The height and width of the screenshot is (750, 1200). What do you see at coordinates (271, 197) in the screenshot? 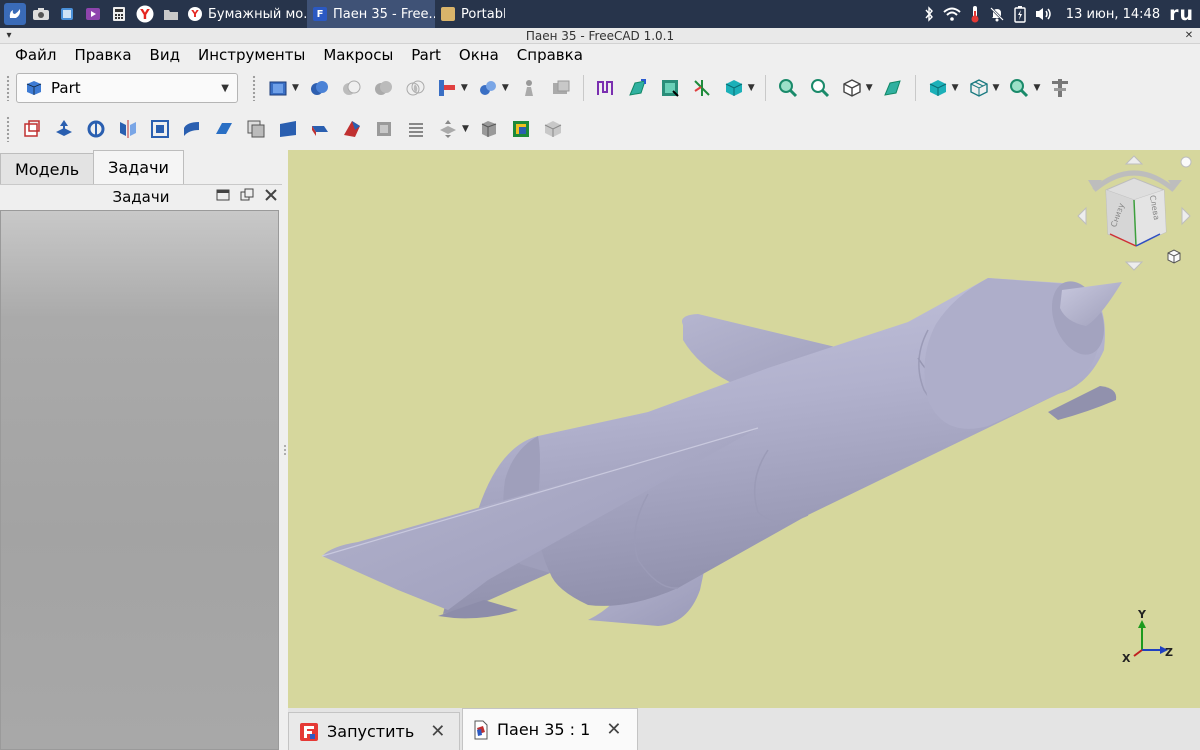
I see `close-icon` at bounding box center [271, 197].